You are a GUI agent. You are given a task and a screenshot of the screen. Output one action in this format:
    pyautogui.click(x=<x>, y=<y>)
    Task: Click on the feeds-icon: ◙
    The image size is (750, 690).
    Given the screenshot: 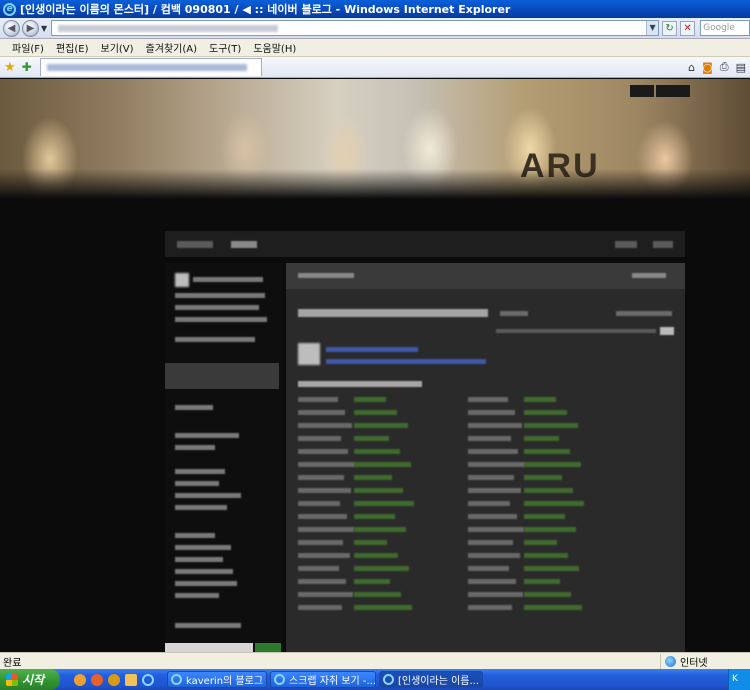 What is the action you would take?
    pyautogui.click(x=707, y=67)
    